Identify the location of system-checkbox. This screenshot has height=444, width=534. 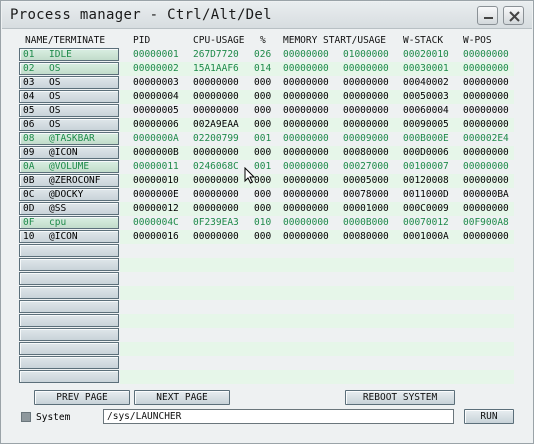
(26, 417).